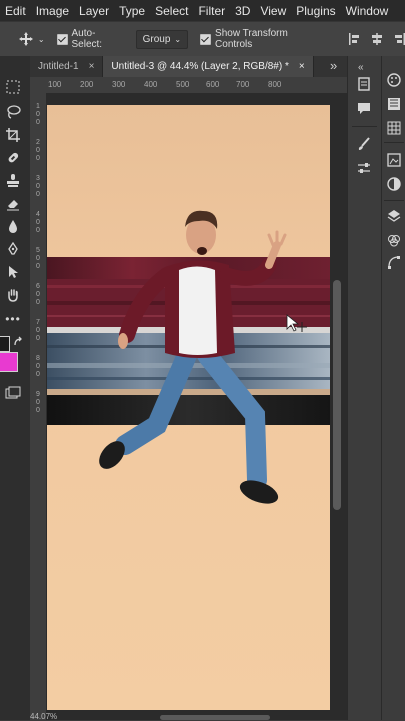 This screenshot has height=721, width=405. I want to click on tab-overflow-icon: », so click(333, 65).